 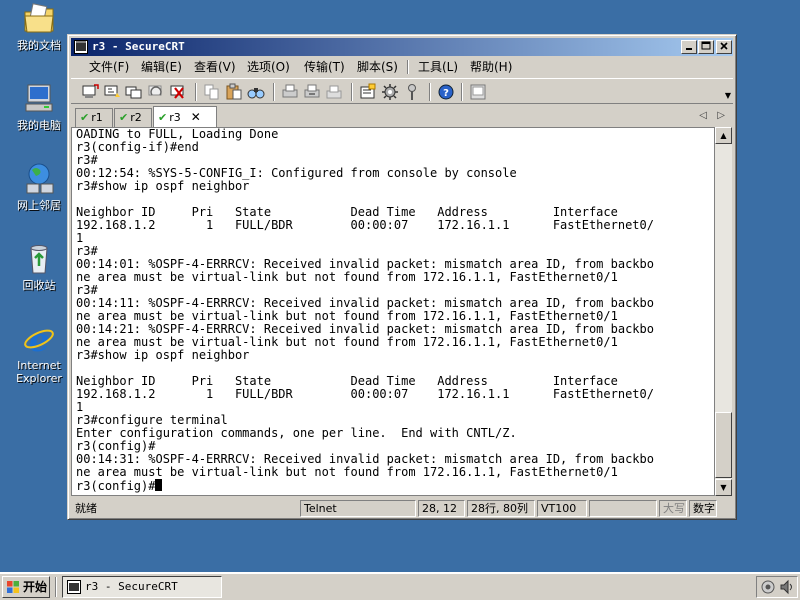 I want to click on tray-volume-icon, so click(x=787, y=587).